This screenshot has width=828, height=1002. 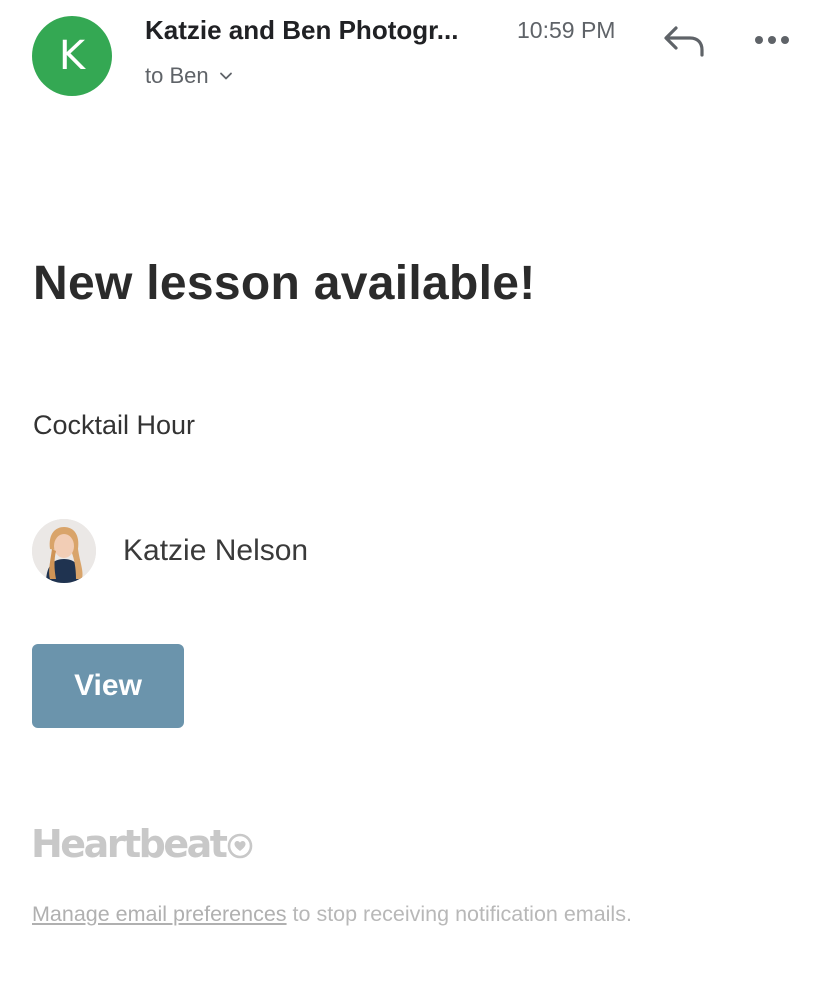 What do you see at coordinates (64, 551) in the screenshot?
I see `author-avatar` at bounding box center [64, 551].